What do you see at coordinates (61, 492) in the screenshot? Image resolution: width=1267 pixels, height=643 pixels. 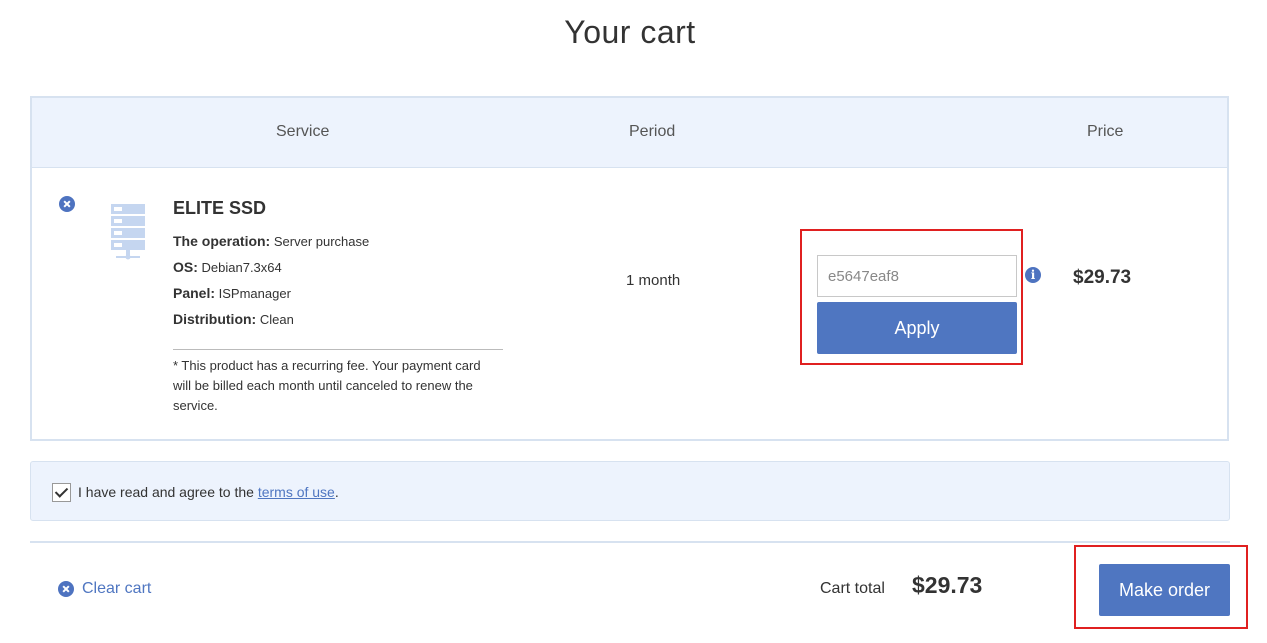 I see `agree-checkbox` at bounding box center [61, 492].